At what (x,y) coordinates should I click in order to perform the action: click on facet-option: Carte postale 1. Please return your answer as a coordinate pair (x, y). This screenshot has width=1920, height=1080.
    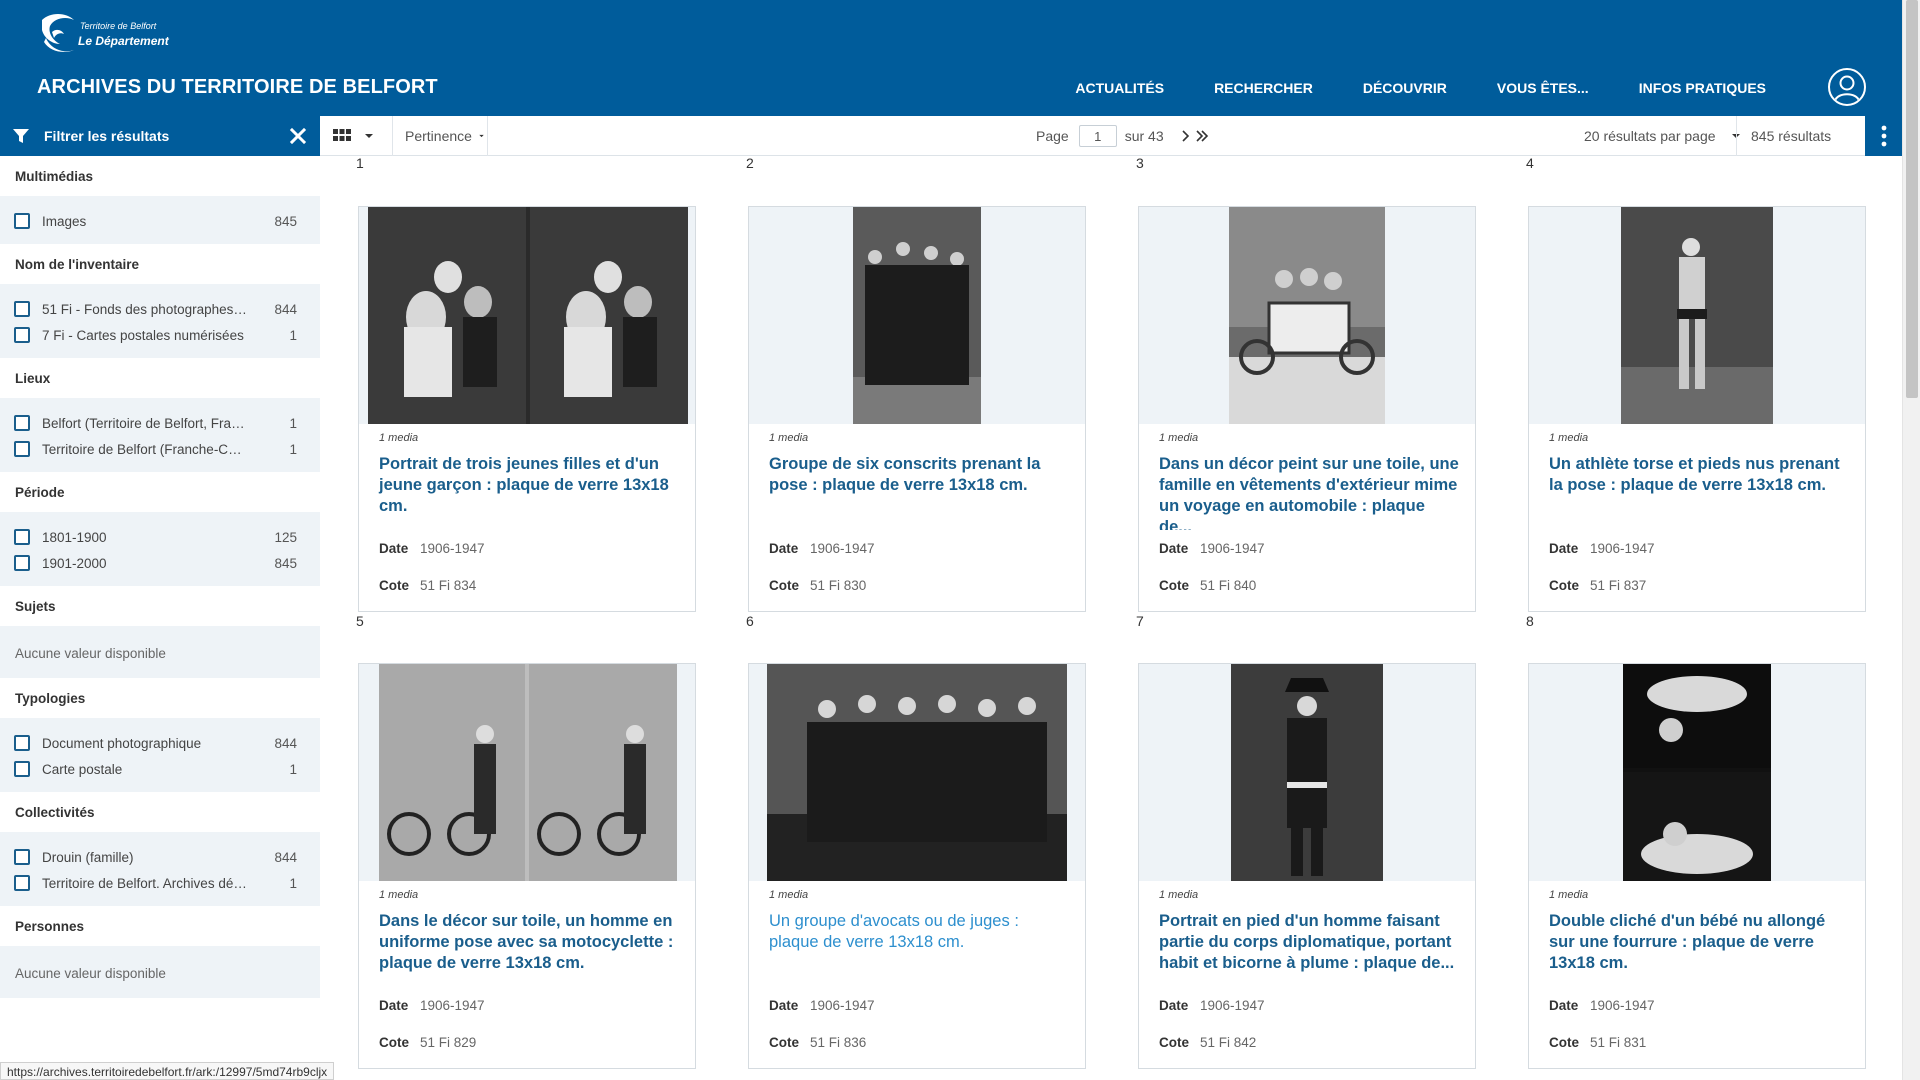
    Looking at the image, I should click on (159, 769).